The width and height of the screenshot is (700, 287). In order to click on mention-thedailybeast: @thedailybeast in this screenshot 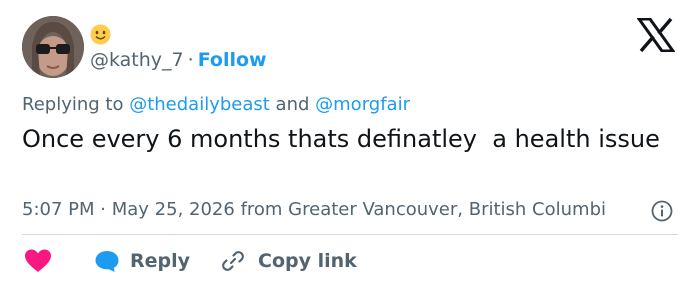, I will do `click(199, 104)`.